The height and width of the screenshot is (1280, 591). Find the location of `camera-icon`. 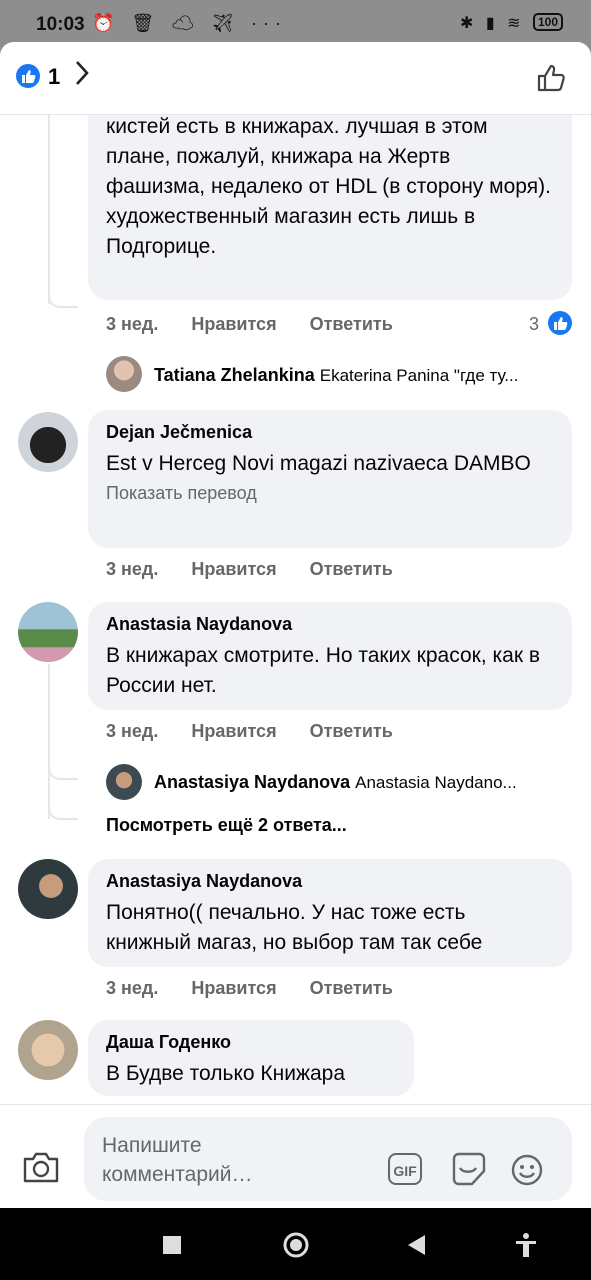

camera-icon is located at coordinates (41, 1169).